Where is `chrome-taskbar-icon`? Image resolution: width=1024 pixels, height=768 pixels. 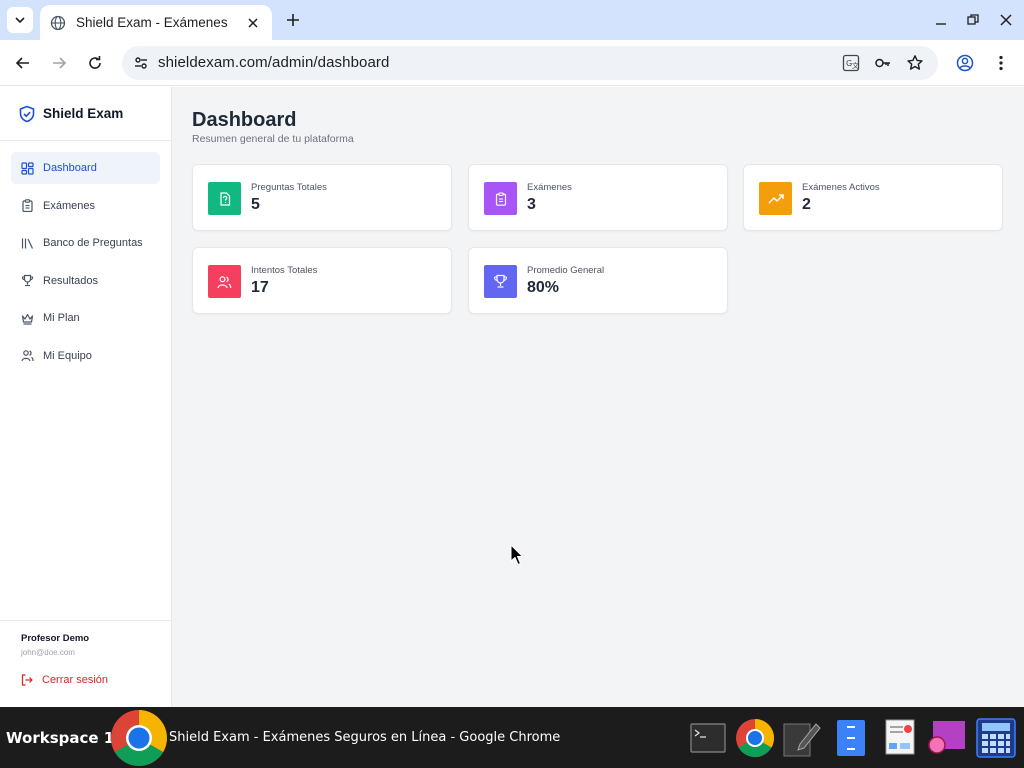
chrome-taskbar-icon is located at coordinates (139, 738).